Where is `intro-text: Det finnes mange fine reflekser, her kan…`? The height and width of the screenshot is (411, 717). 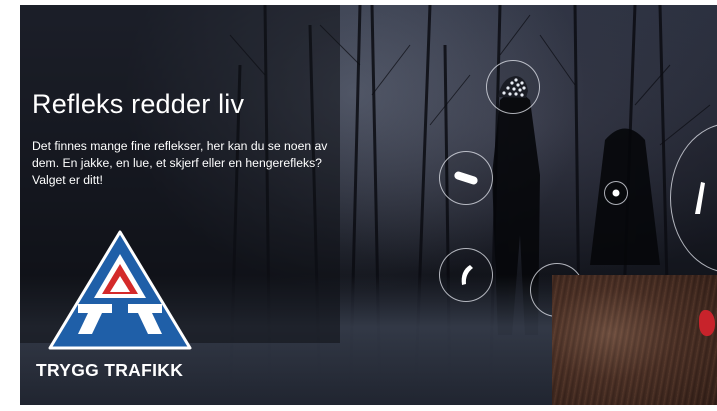
intro-text: Det finnes mange fine reflekser, her kan… is located at coordinates (180, 163).